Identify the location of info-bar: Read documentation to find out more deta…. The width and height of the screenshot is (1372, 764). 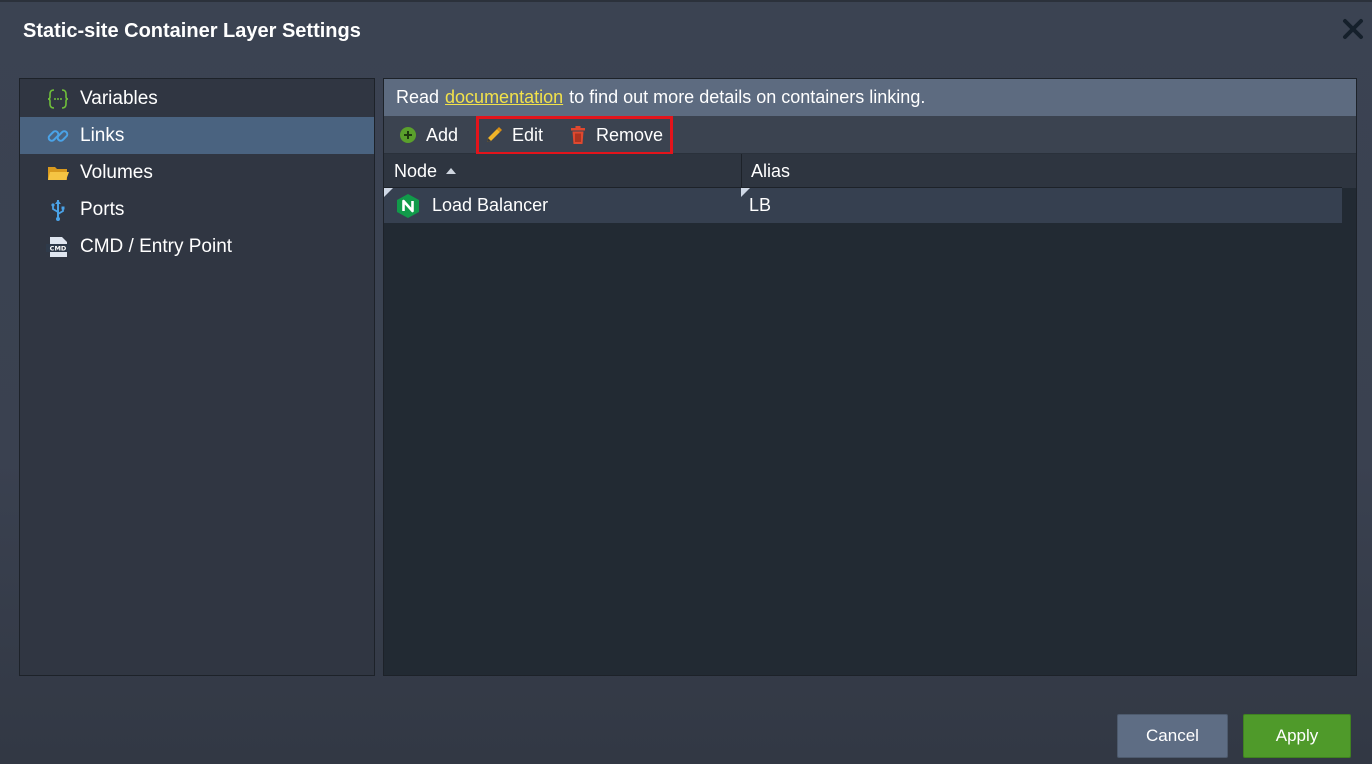
(870, 97).